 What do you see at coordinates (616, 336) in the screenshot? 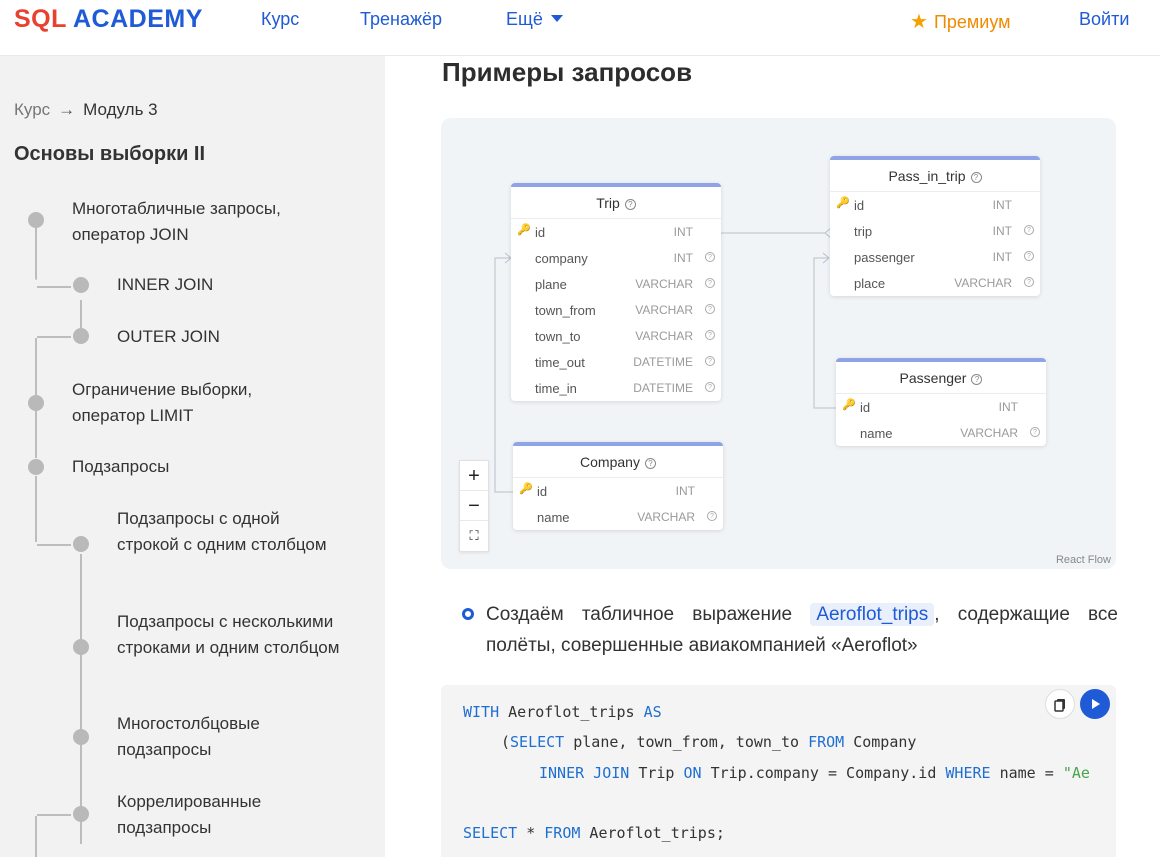
I see `field-row: town_to VARCHAR?` at bounding box center [616, 336].